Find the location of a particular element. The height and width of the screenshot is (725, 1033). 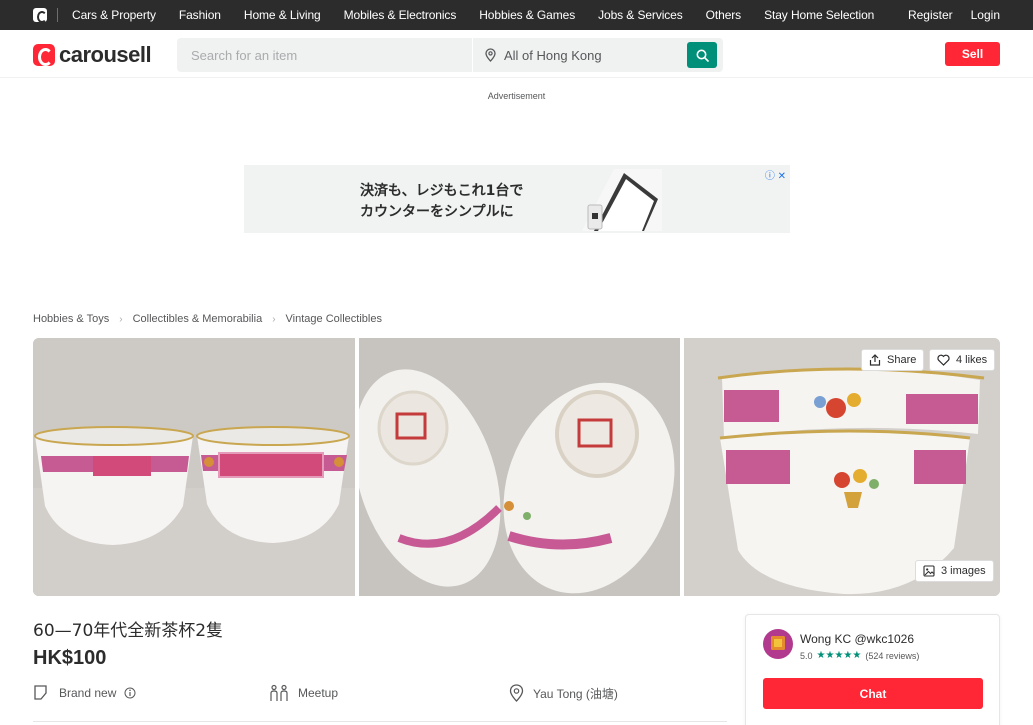

search-bar: All of Hong Kong is located at coordinates (450, 55).